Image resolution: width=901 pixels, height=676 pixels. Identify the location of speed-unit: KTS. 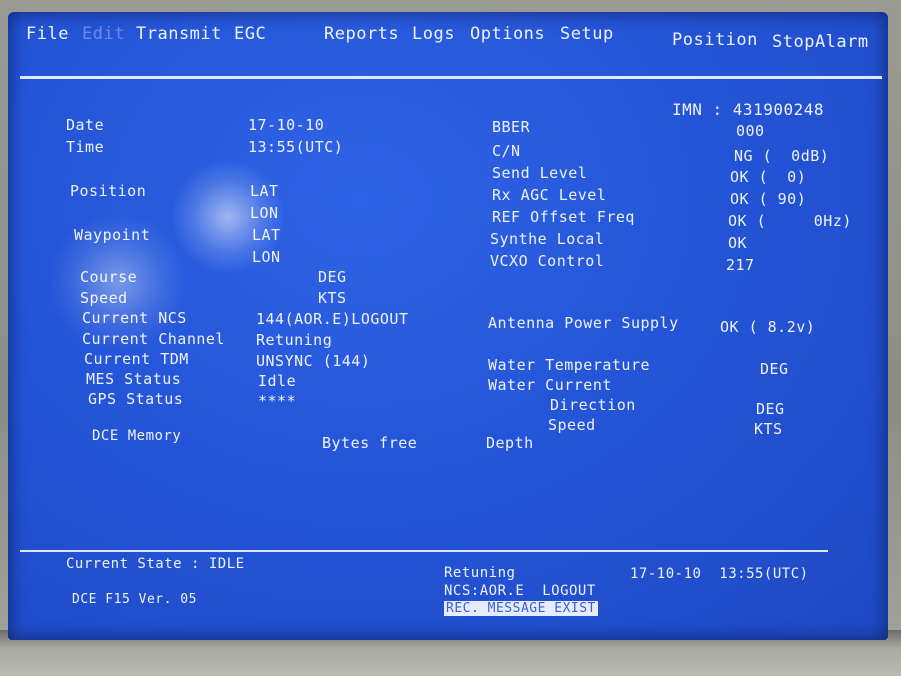
(332, 298).